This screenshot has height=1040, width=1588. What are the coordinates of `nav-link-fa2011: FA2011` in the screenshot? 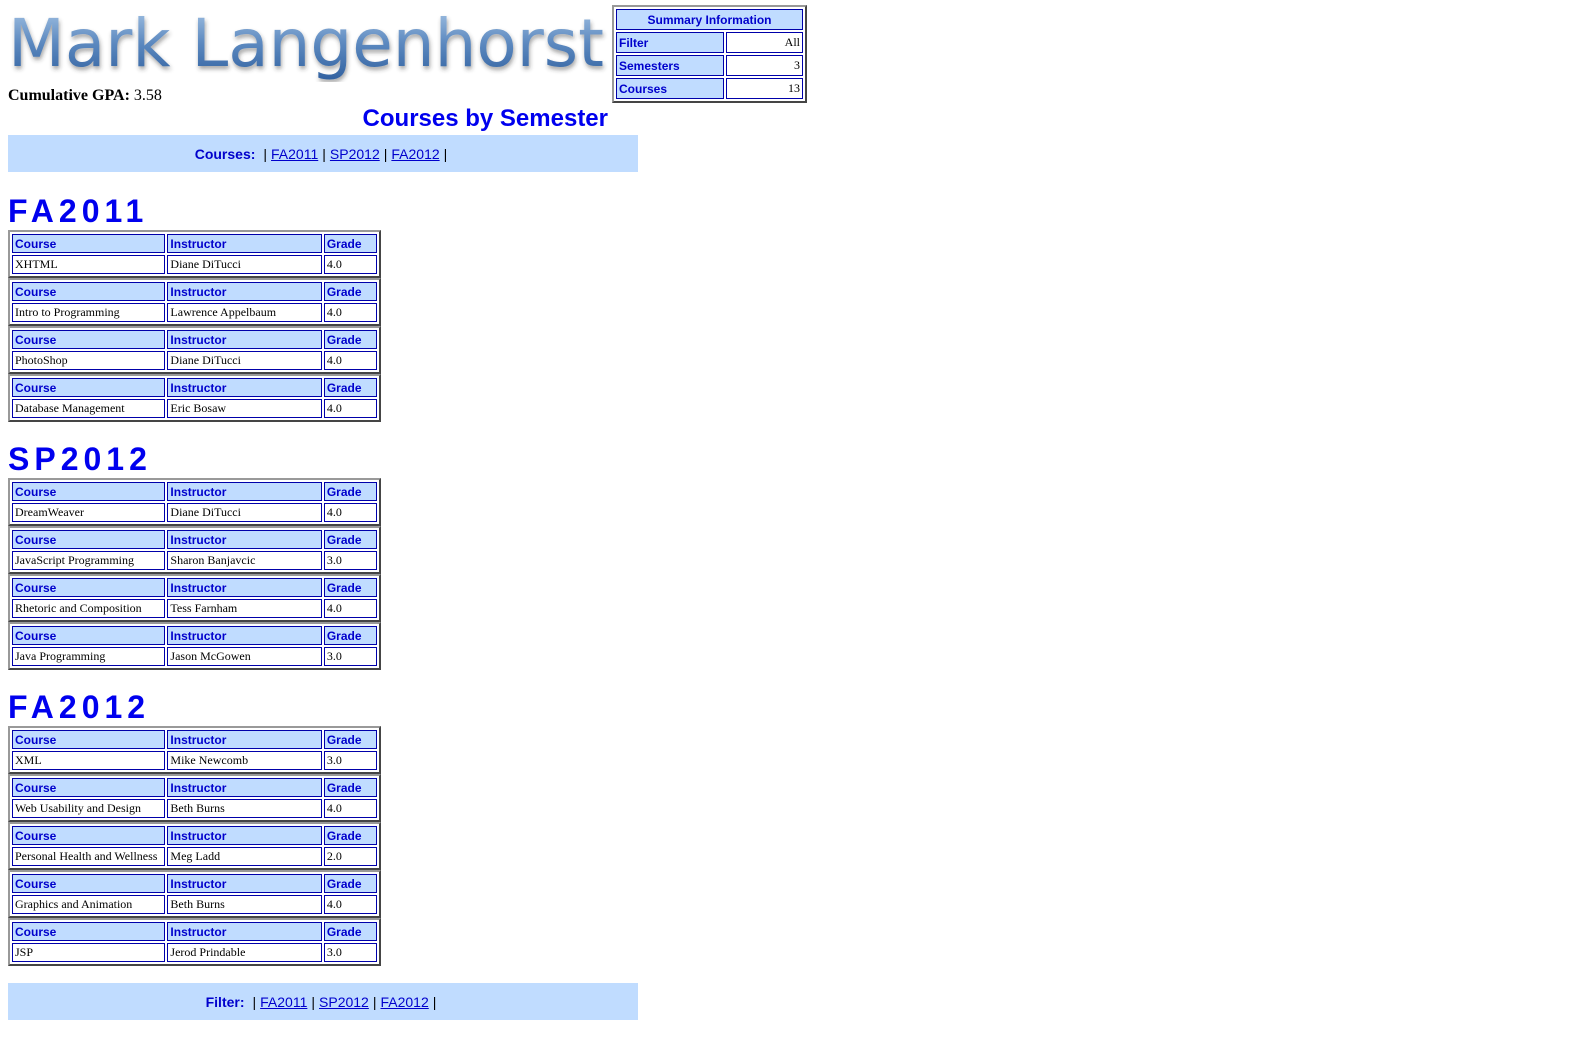 It's located at (294, 154).